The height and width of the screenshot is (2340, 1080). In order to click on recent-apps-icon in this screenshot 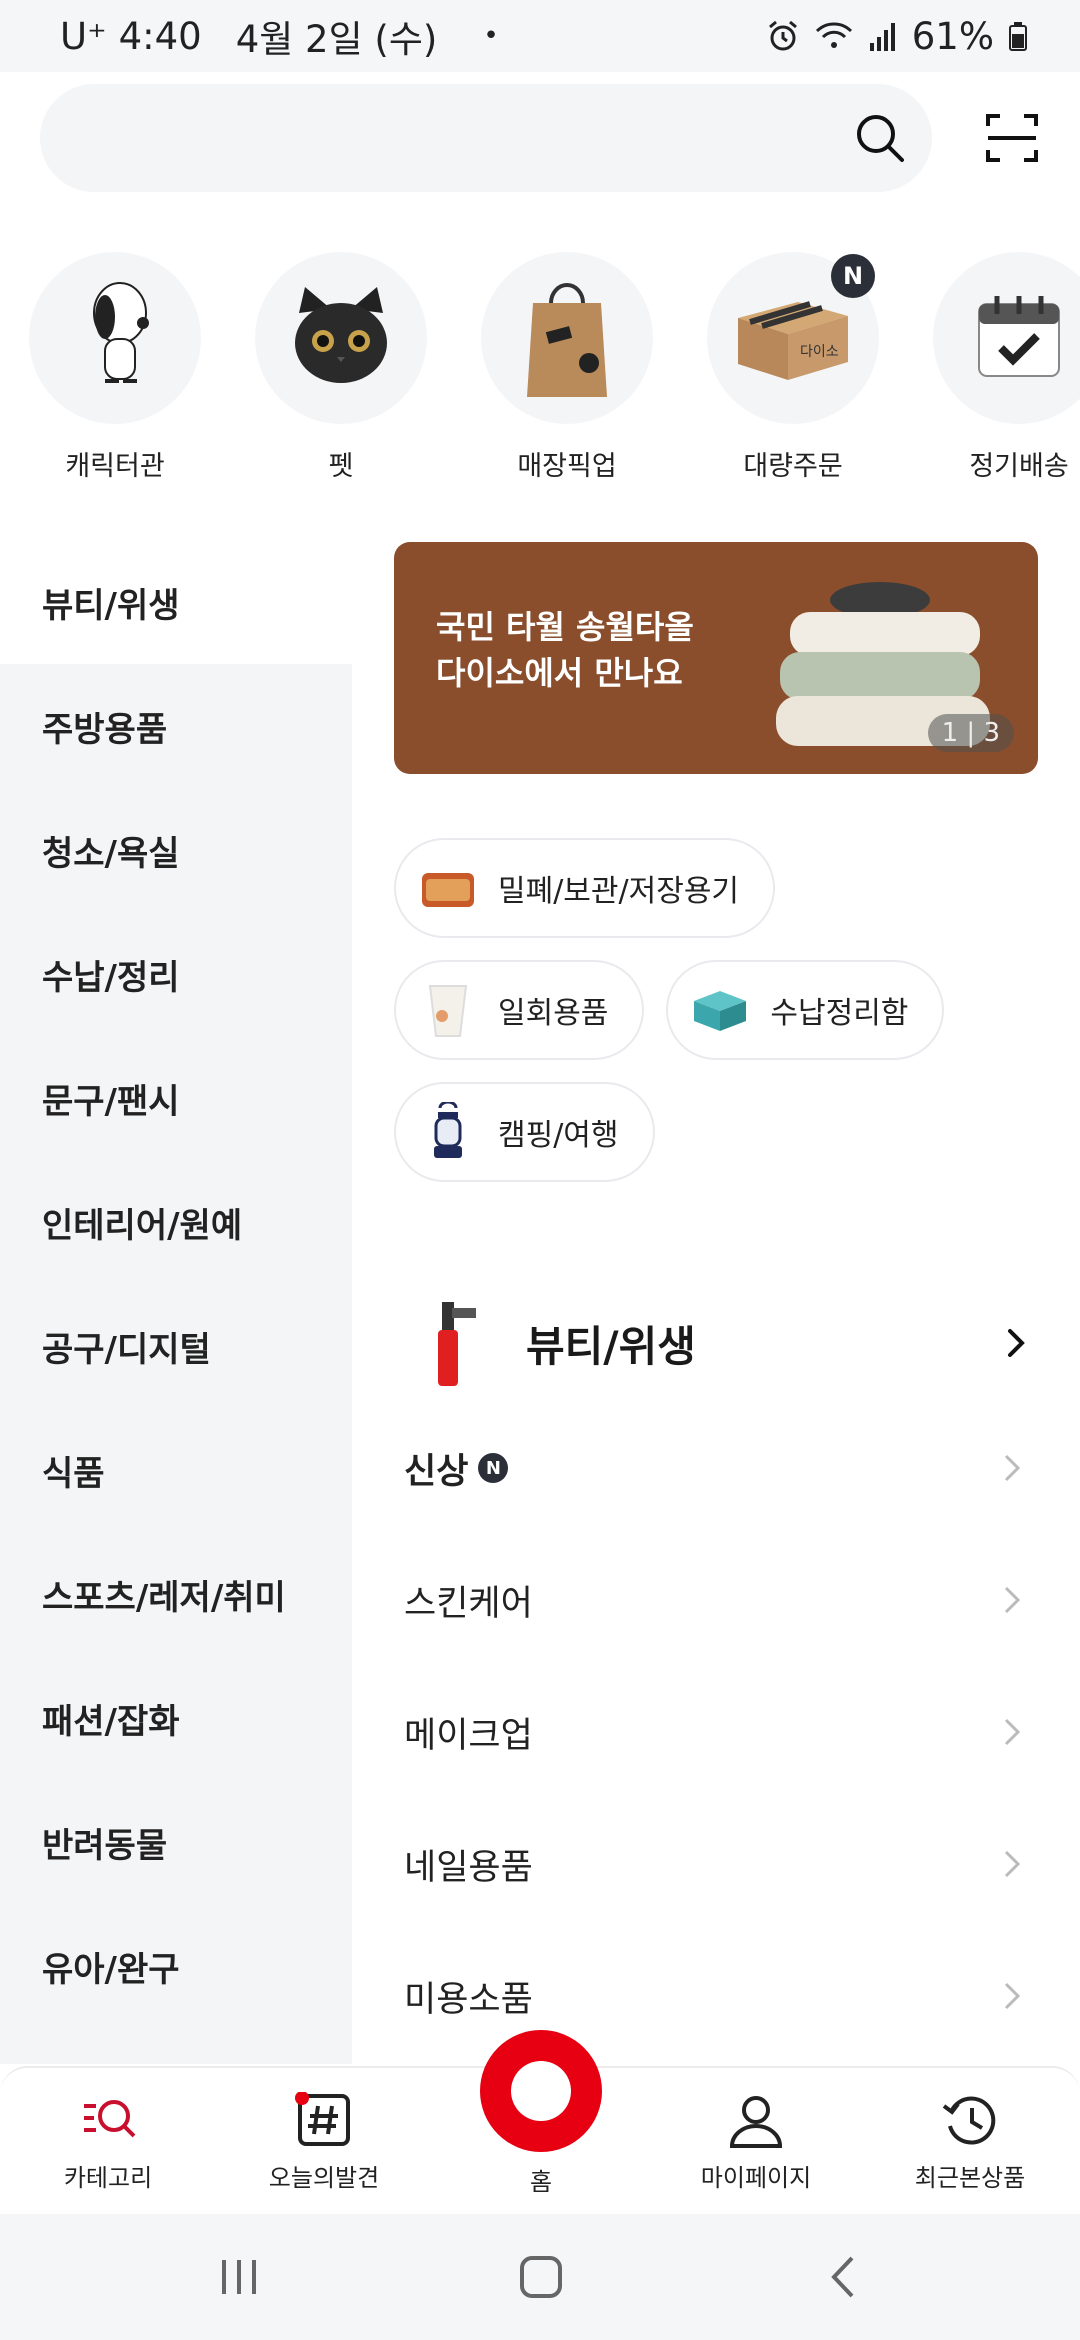, I will do `click(239, 2277)`.